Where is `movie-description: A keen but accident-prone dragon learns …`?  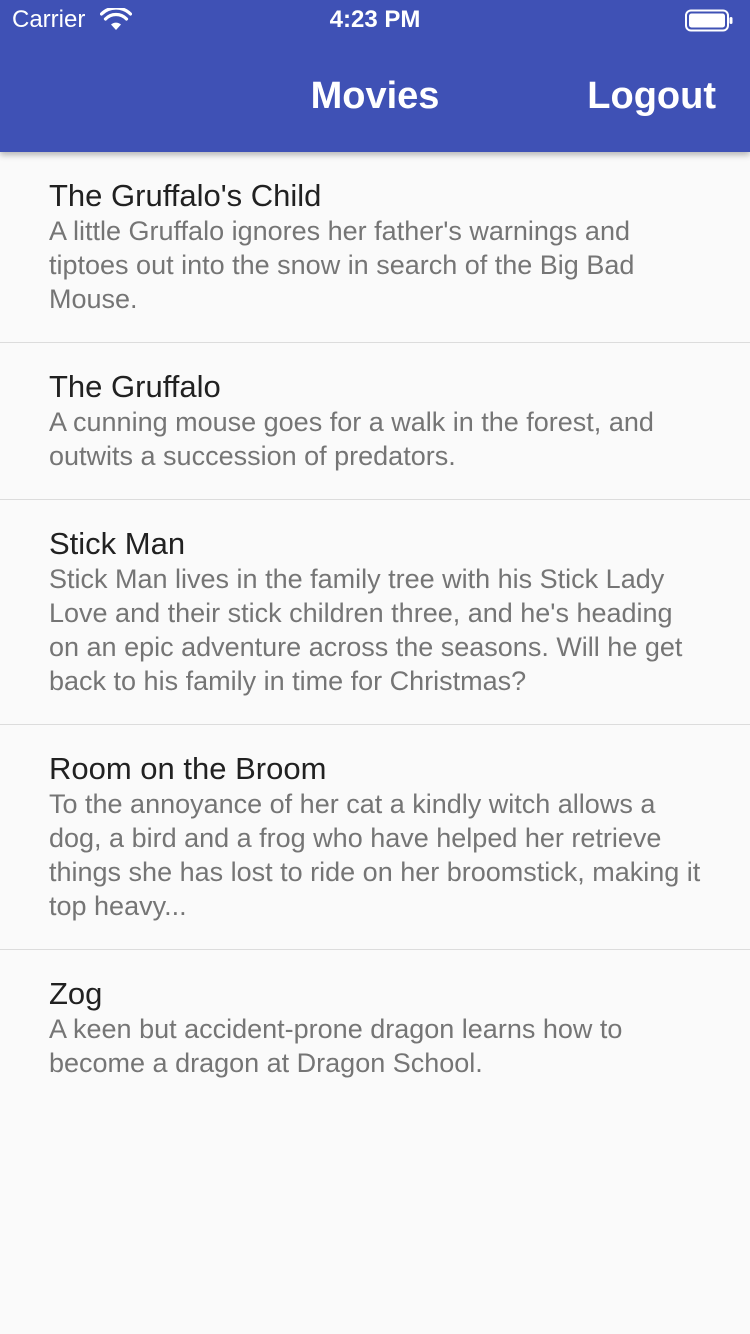
movie-description: A keen but accident-prone dragon learns … is located at coordinates (336, 1046).